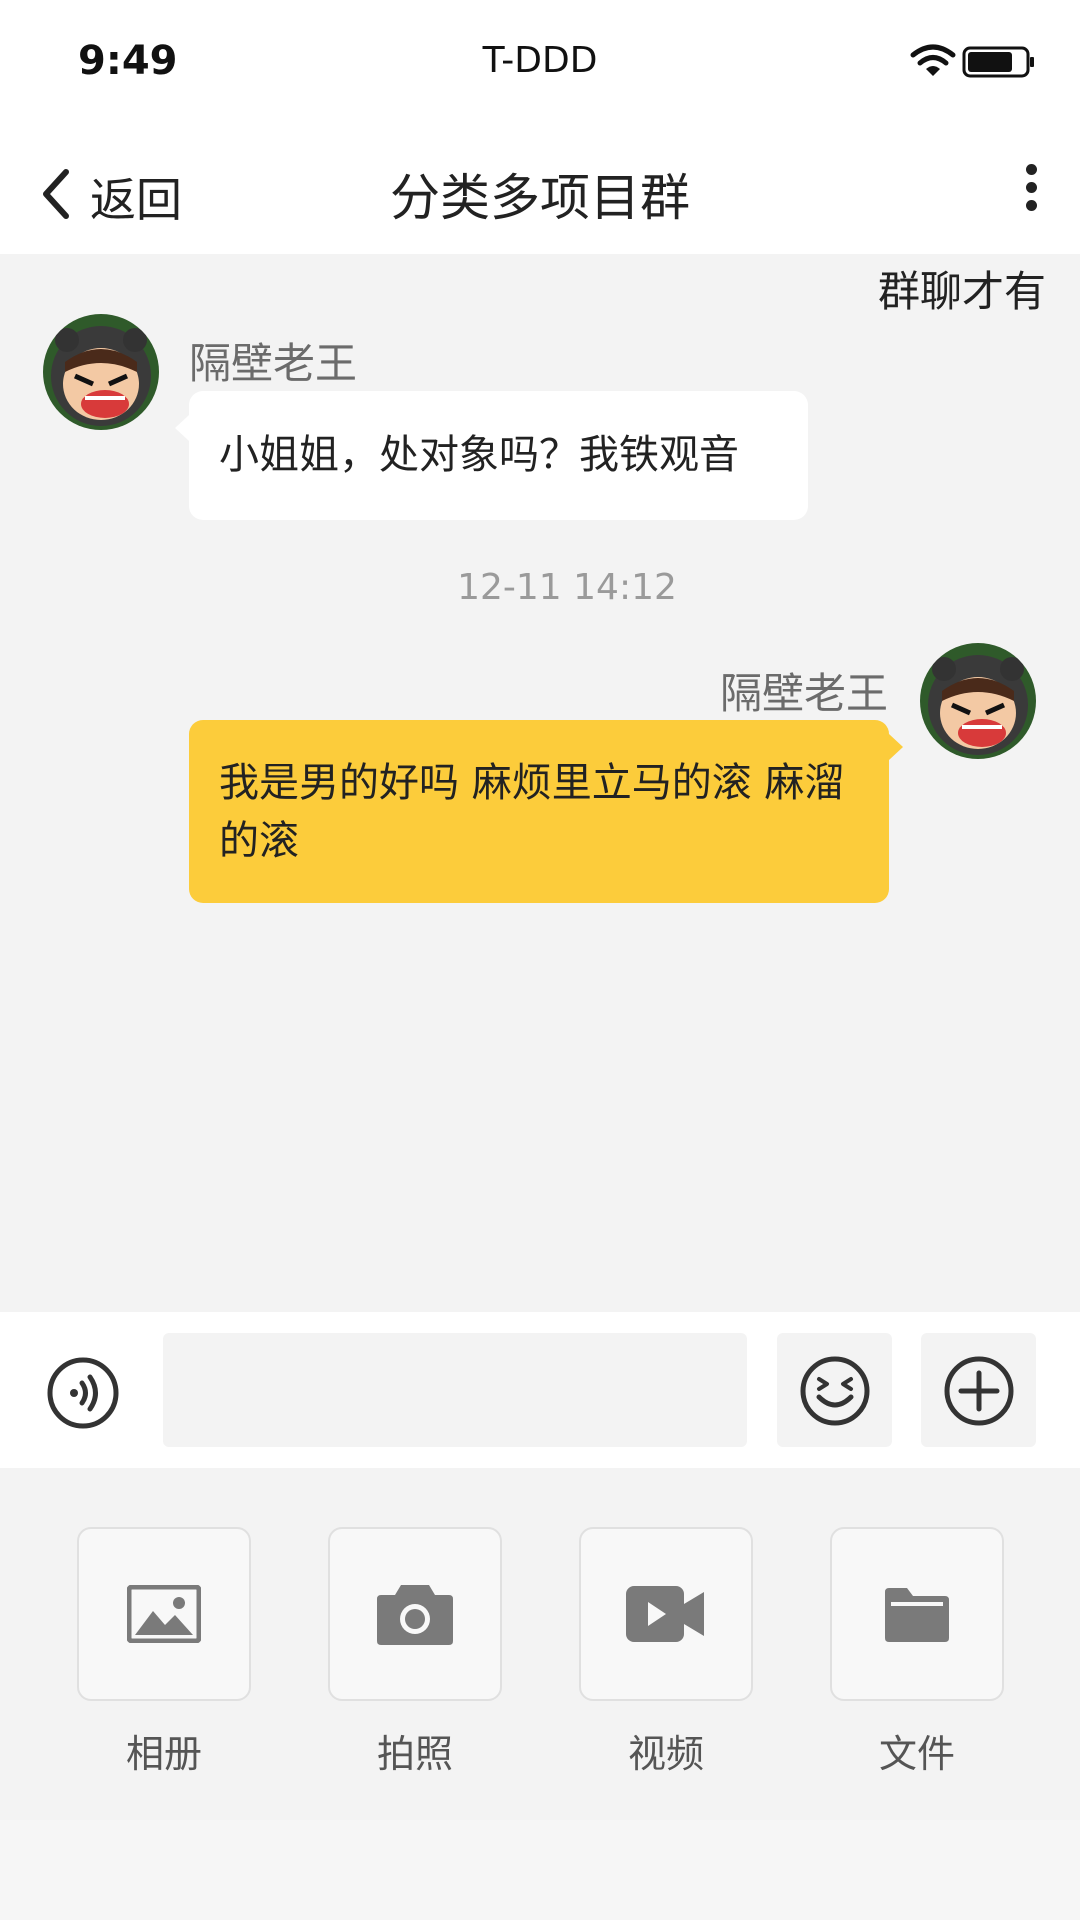 The height and width of the screenshot is (1920, 1080). I want to click on tool-album: 相册, so click(164, 1652).